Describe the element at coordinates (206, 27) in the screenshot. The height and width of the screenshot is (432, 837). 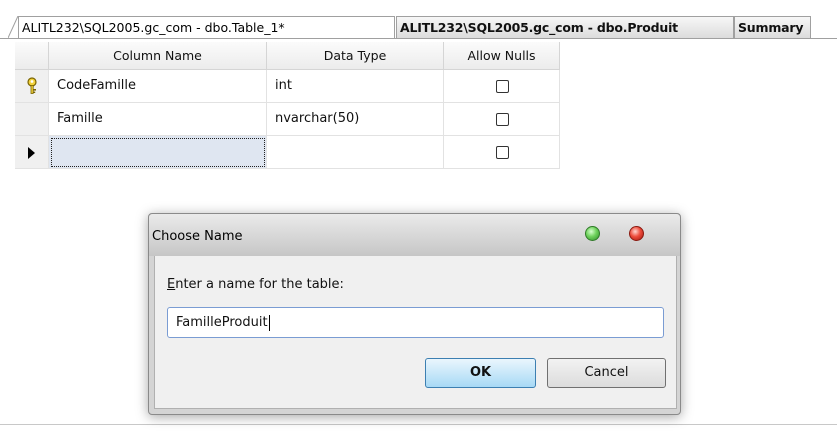
I see `tab-table-1: ALITL232\SQL2005.gc_com - dbo.Table_1*` at that location.